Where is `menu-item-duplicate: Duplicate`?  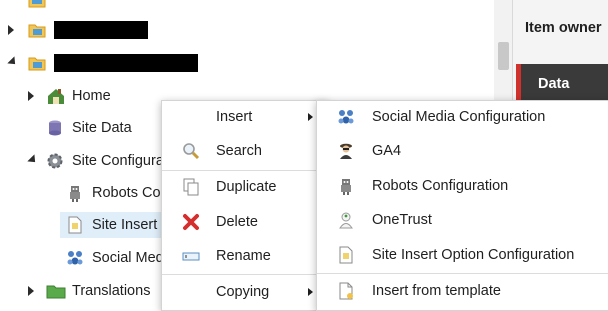
menu-item-duplicate: Duplicate is located at coordinates (244, 187).